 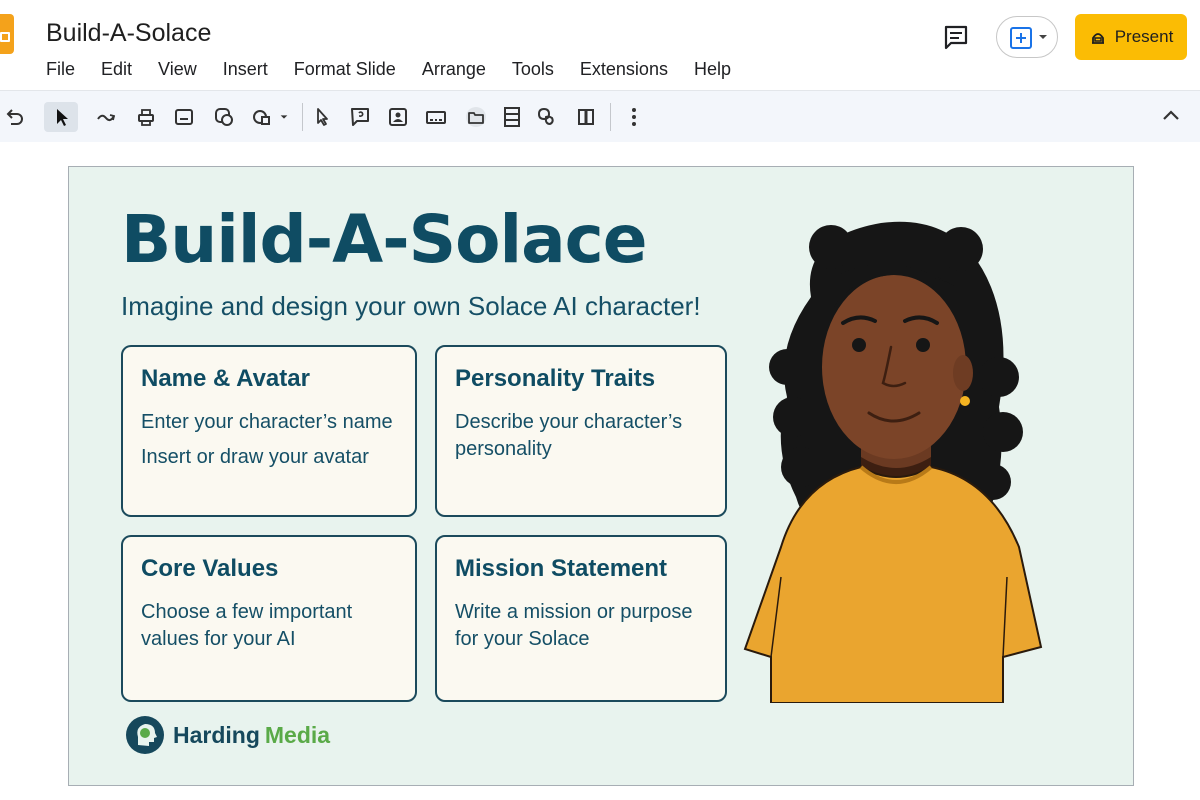 I want to click on comment-box-icon, so click(x=360, y=117).